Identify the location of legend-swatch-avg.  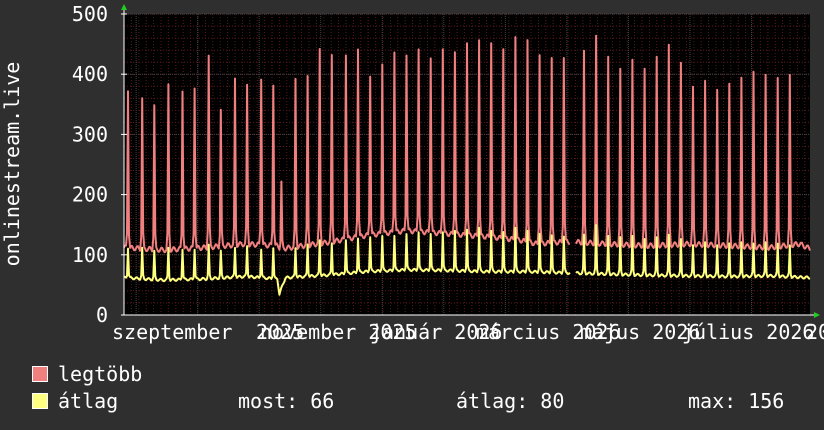
(40, 401).